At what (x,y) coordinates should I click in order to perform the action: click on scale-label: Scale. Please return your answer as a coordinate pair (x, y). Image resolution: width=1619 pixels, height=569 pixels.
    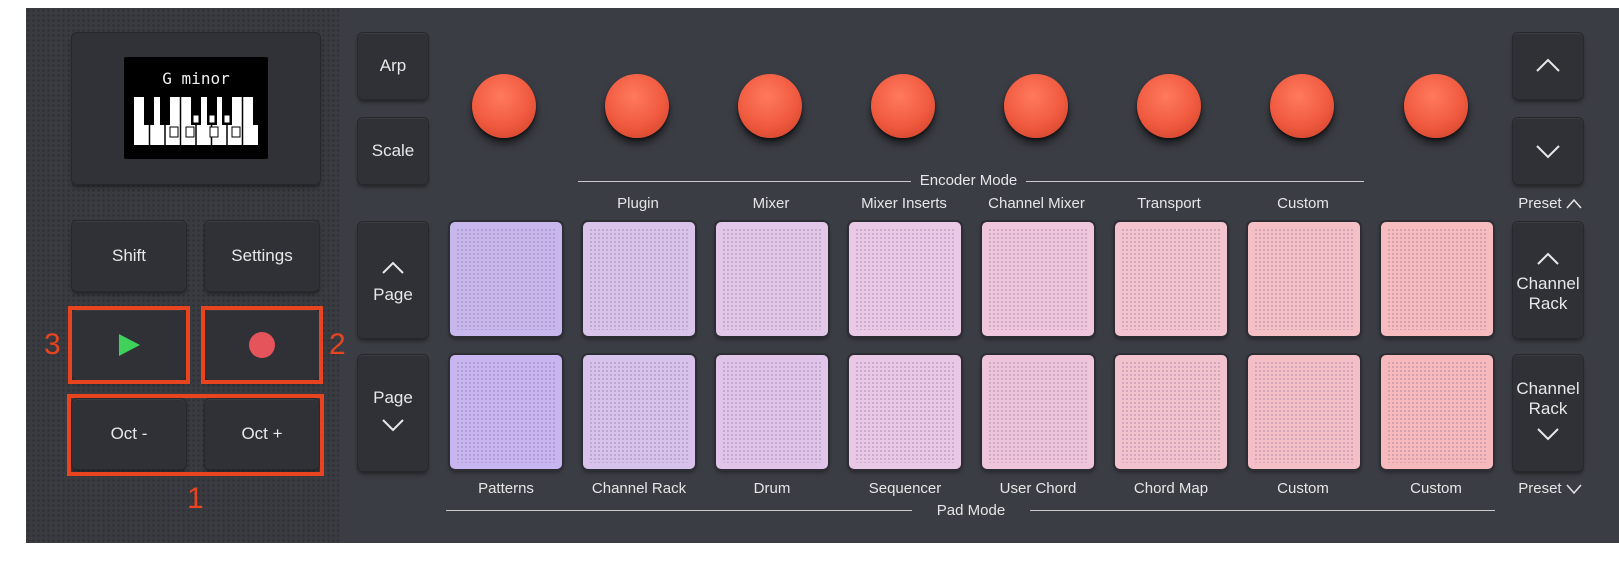
    Looking at the image, I should click on (393, 150).